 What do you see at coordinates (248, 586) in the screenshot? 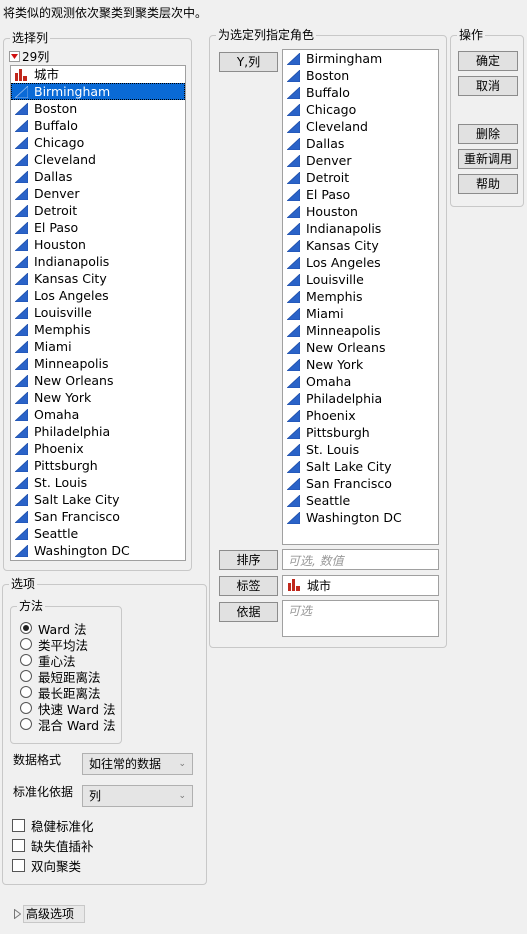
I see `label-button: 标签` at bounding box center [248, 586].